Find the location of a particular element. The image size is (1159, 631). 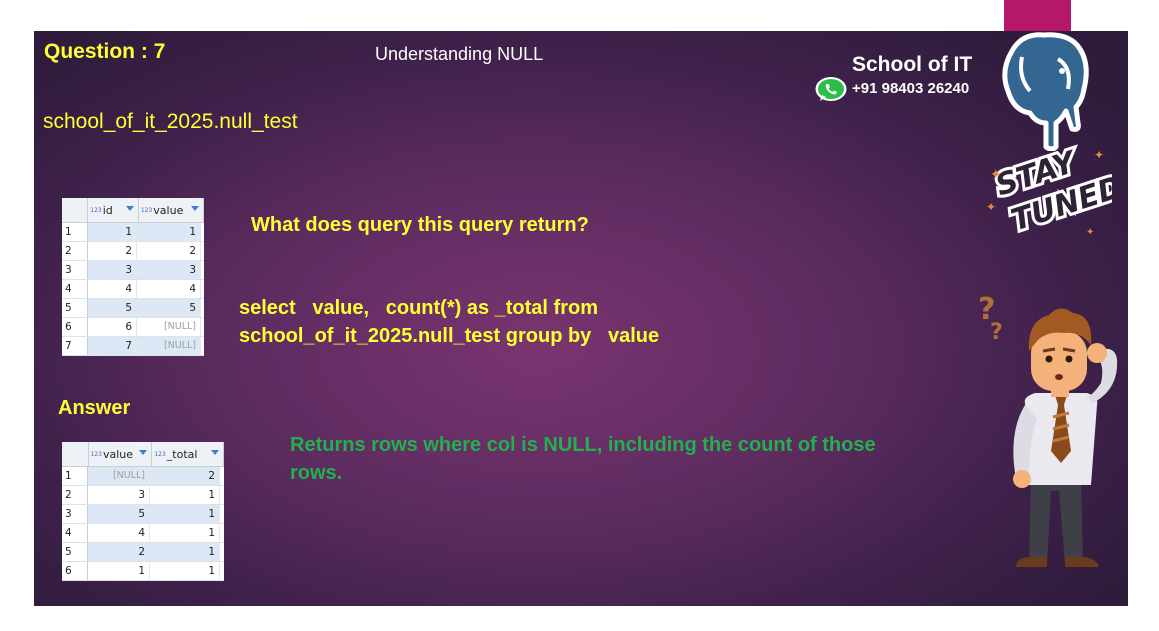

postgresql-elephant-icon is located at coordinates (1045, 91).